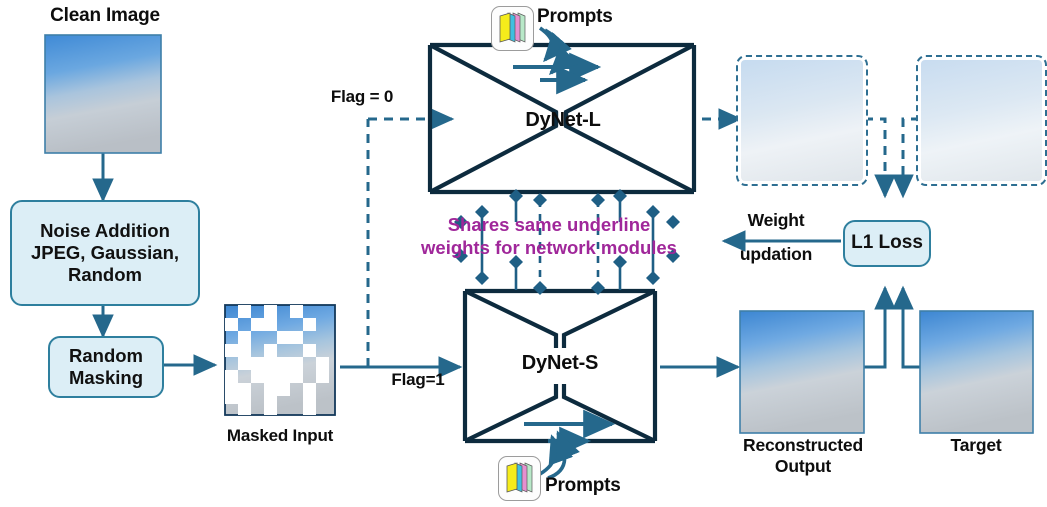  I want to click on clean-image, so click(103, 94).